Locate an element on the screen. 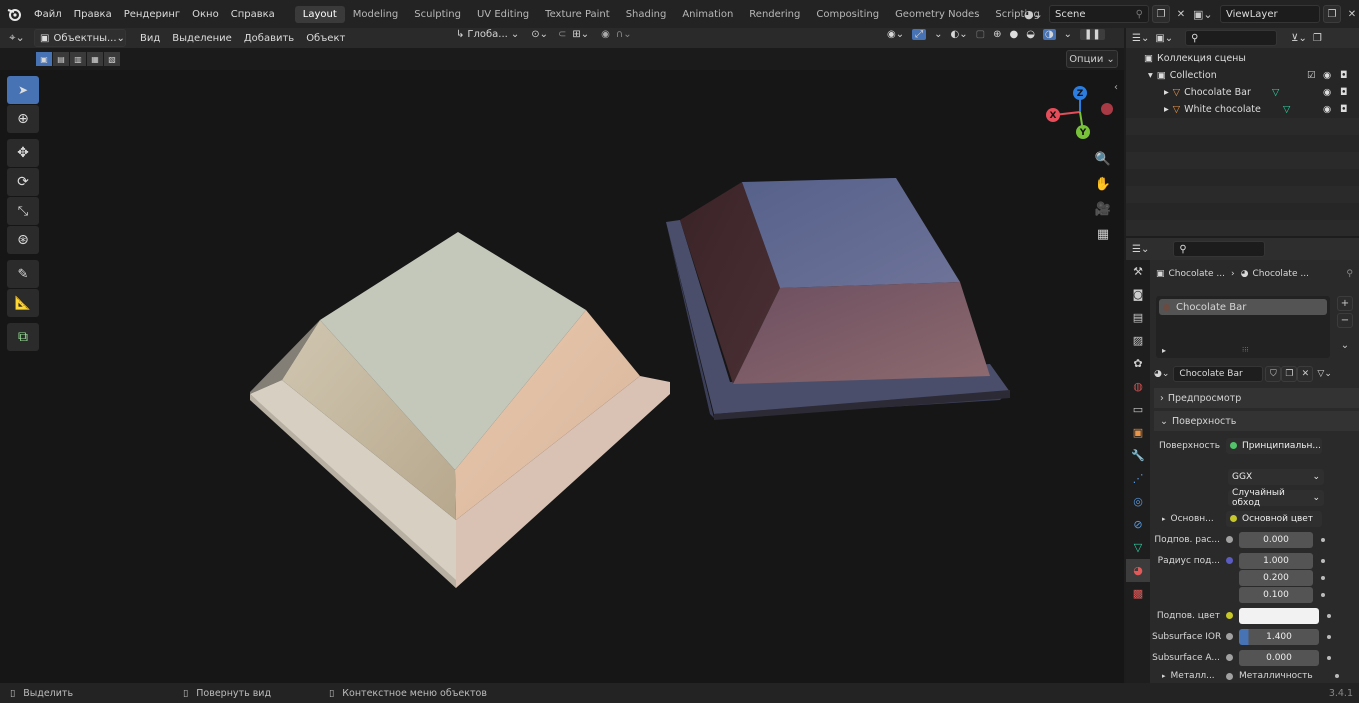 The height and width of the screenshot is (703, 1359). scene-selector-icon: ◕⌄ is located at coordinates (1035, 14).